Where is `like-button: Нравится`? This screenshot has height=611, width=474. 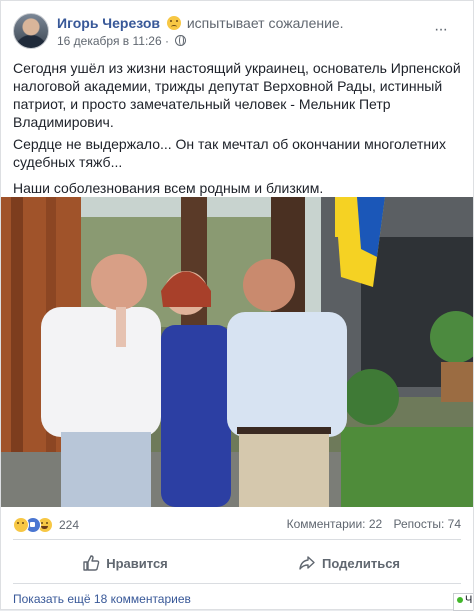 like-button: Нравится is located at coordinates (125, 563).